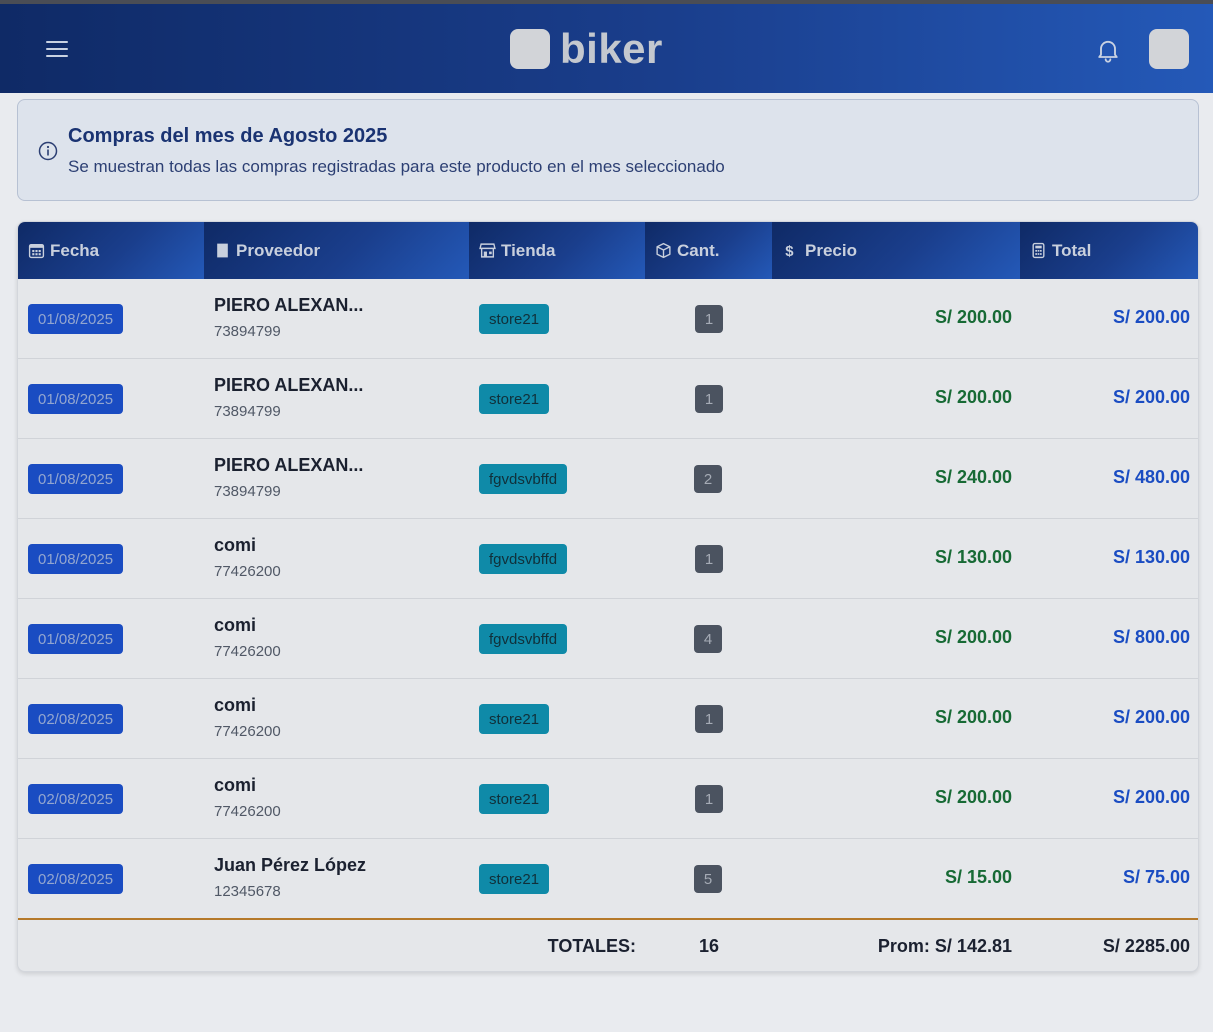 This screenshot has width=1213, height=1032. Describe the element at coordinates (708, 639) in the screenshot. I see `quantity-badge: 4` at that location.